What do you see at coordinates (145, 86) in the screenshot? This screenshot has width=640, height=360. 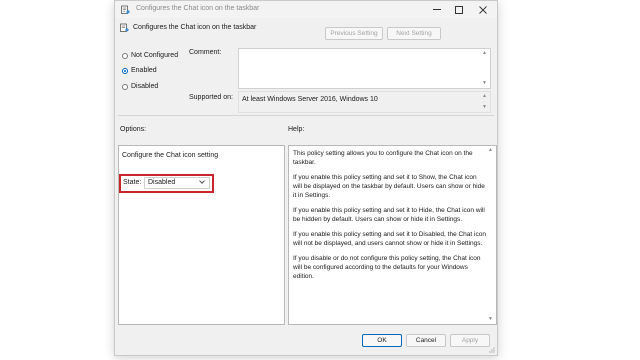 I see `radio-label: Disabled` at bounding box center [145, 86].